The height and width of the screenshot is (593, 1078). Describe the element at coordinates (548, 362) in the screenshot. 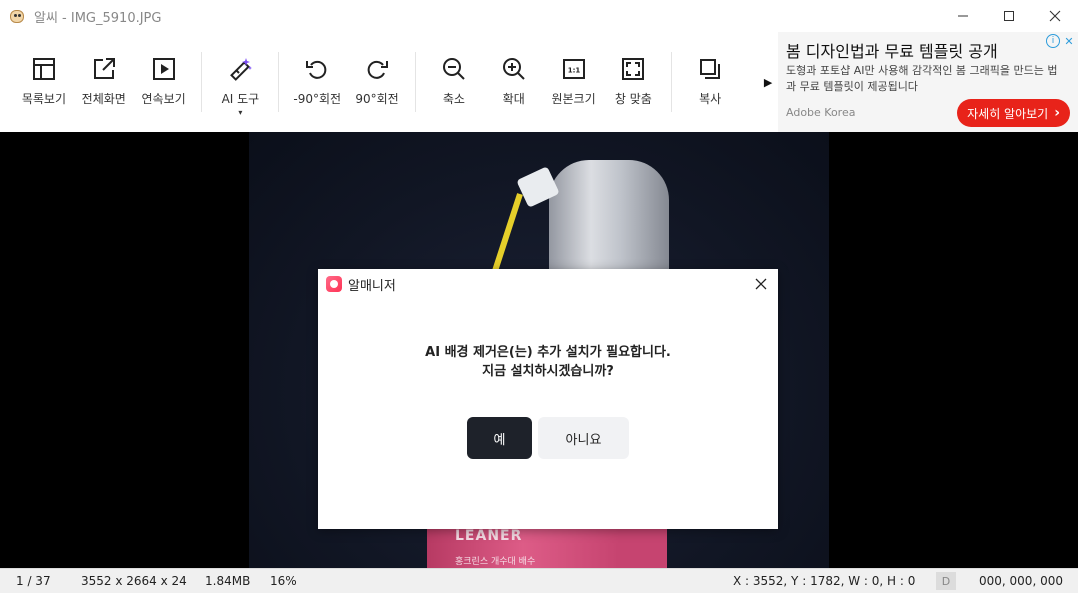

I see `dialog-message: AI 배경 제거은(는) 추가 설치가 필요합니다. 지금 설치하시겠습니까?` at that location.